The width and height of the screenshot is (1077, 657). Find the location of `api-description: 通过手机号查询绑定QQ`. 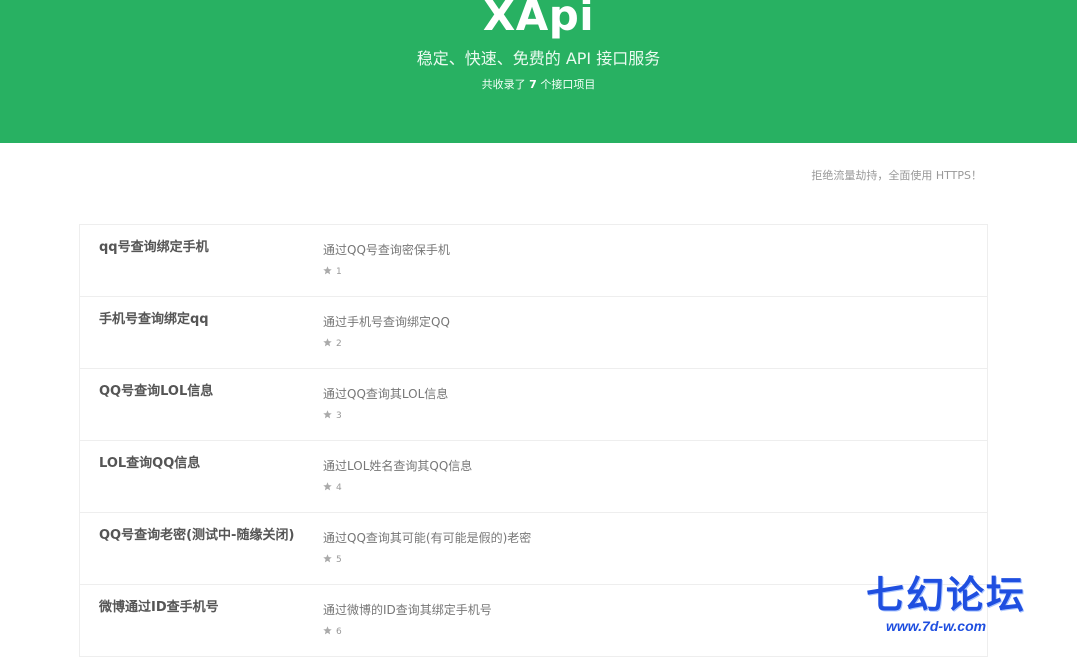

api-description: 通过手机号查询绑定QQ is located at coordinates (386, 322).